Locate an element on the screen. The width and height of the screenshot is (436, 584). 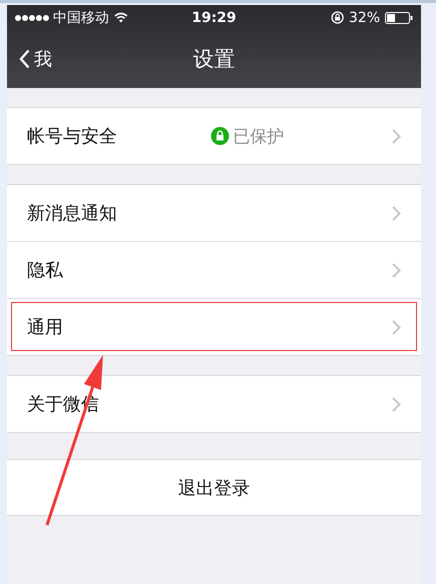
carrier-name: 中国移动 is located at coordinates (81, 17).